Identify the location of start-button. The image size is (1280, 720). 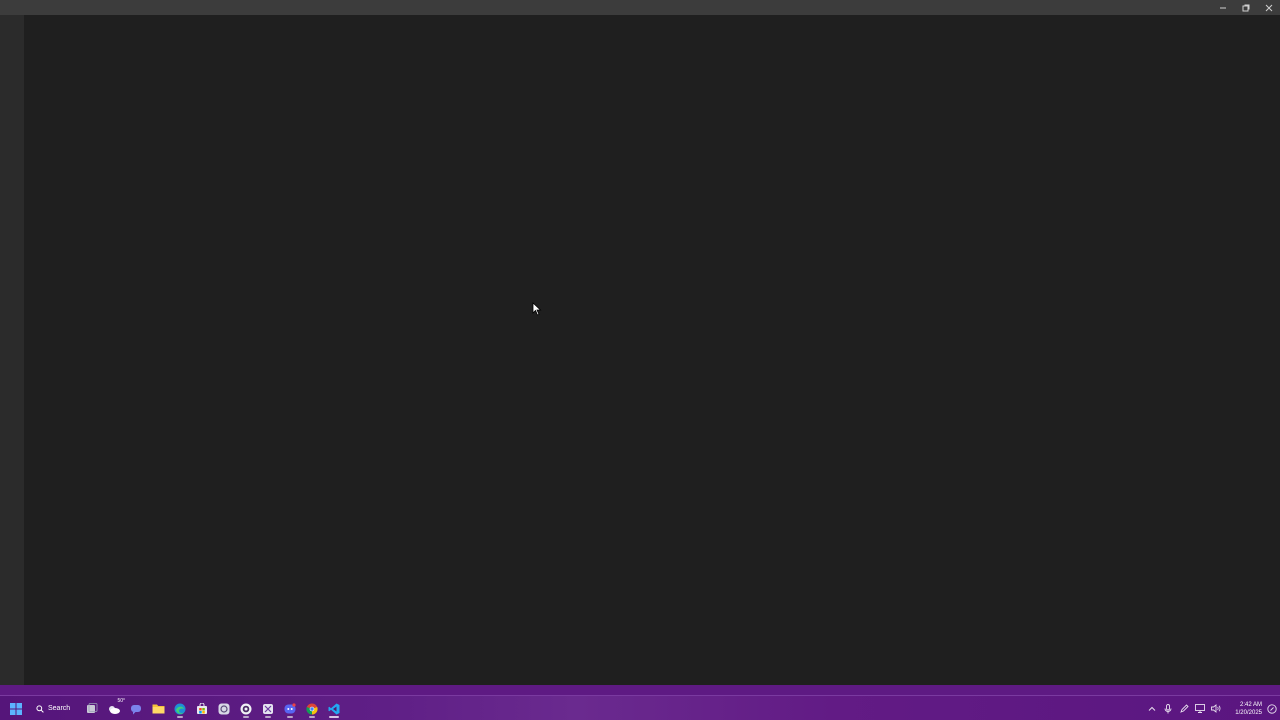
(16, 709).